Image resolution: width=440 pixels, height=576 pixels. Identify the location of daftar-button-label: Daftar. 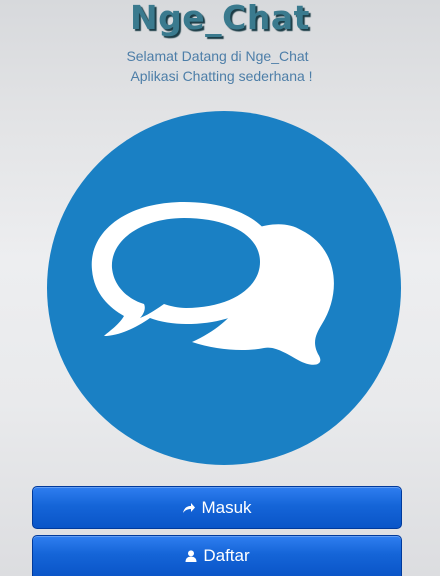
(226, 555).